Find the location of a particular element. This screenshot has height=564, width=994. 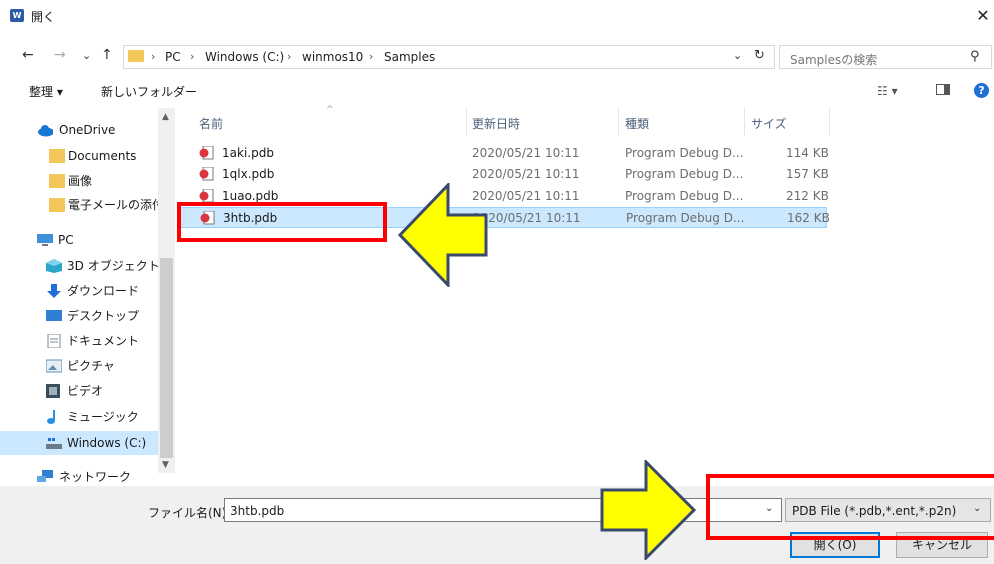

new-folder-button: 新しいフォルダー is located at coordinates (149, 91).